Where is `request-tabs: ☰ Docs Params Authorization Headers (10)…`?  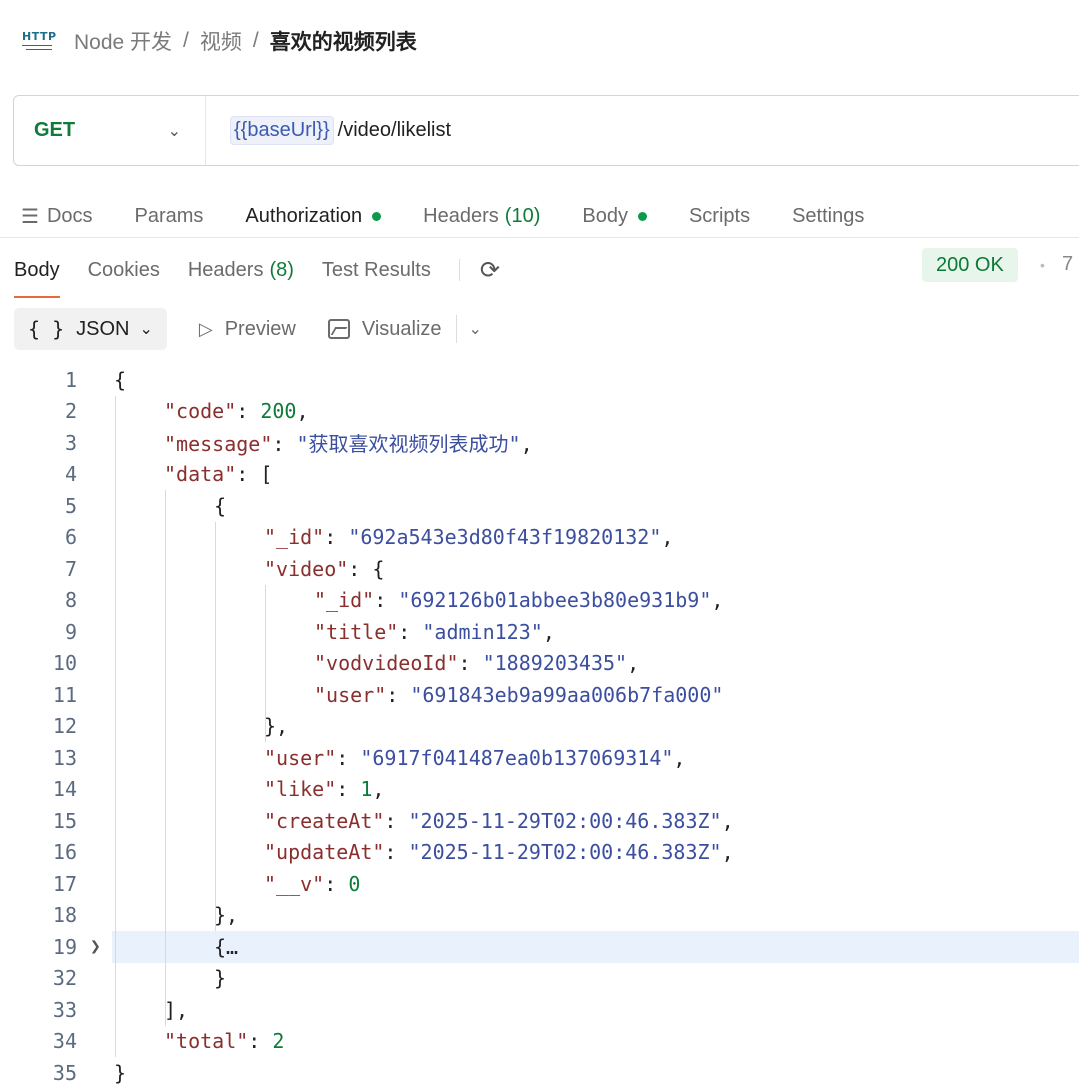
request-tabs: ☰ Docs Params Authorization Headers (10)… is located at coordinates (539, 216).